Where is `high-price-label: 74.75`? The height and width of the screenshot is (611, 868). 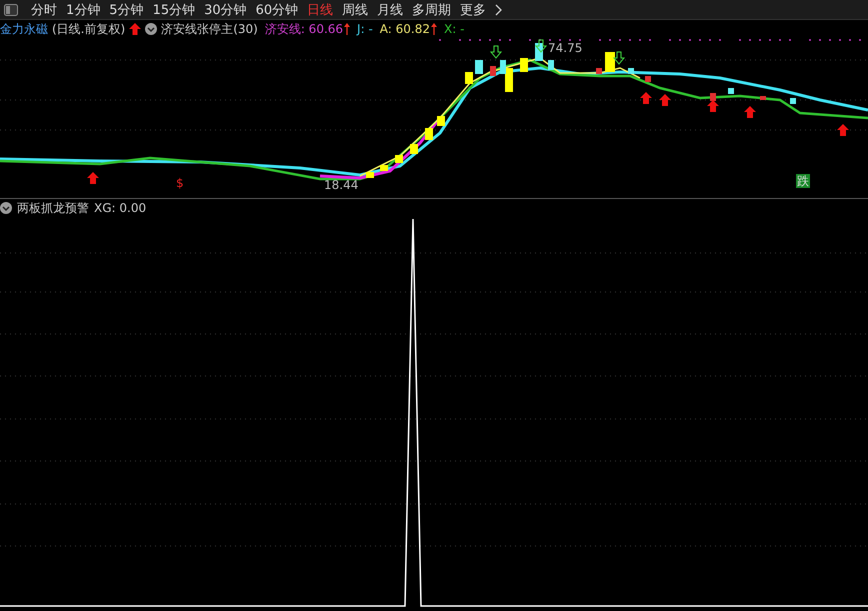
high-price-label: 74.75 is located at coordinates (565, 48).